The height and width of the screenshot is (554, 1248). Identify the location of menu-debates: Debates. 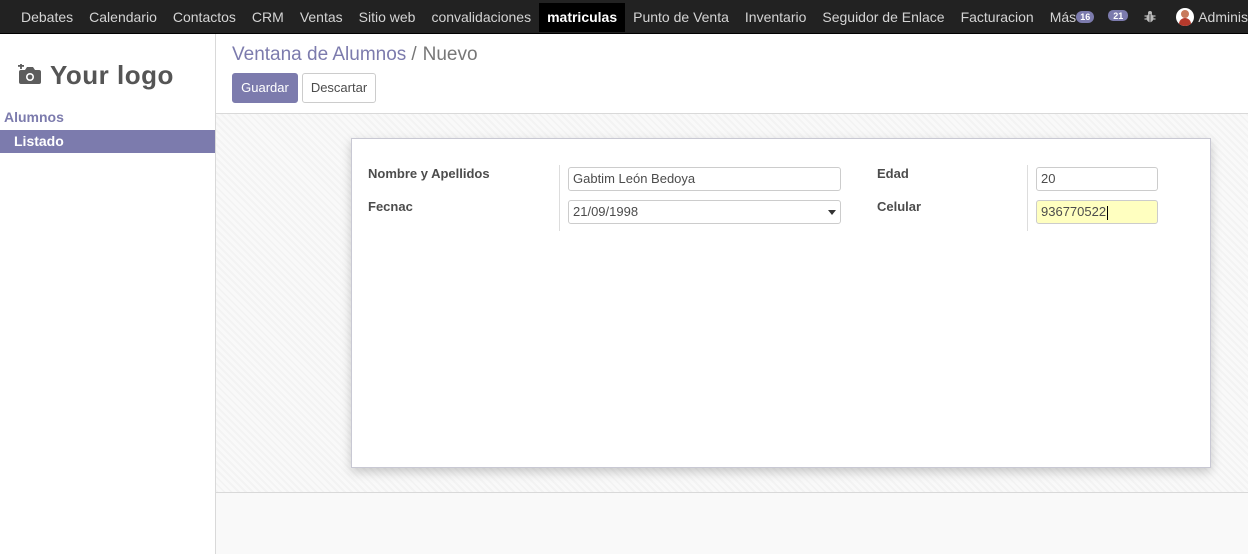
(47, 17).